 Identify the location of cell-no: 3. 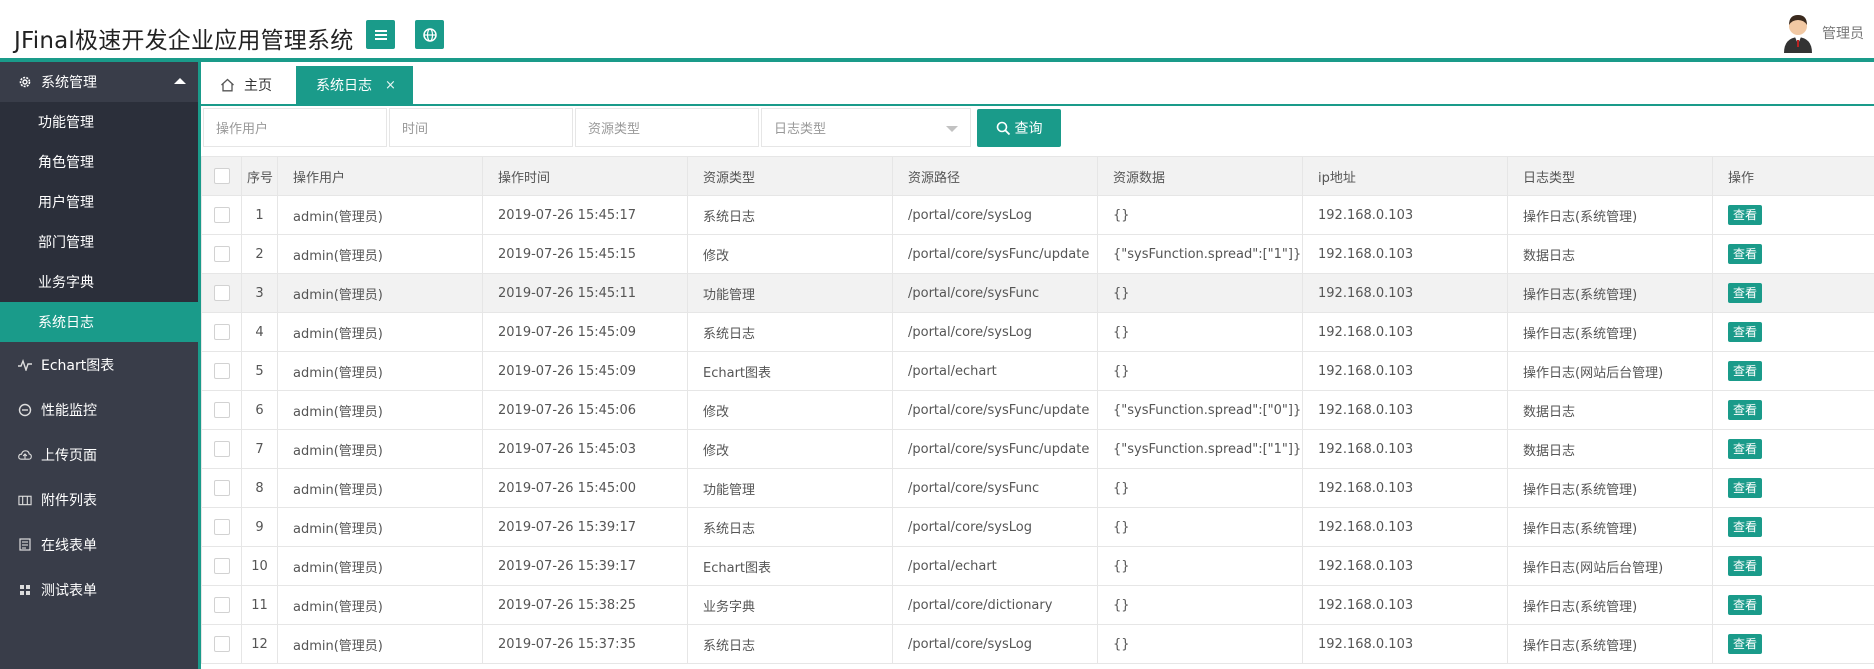
(259, 293).